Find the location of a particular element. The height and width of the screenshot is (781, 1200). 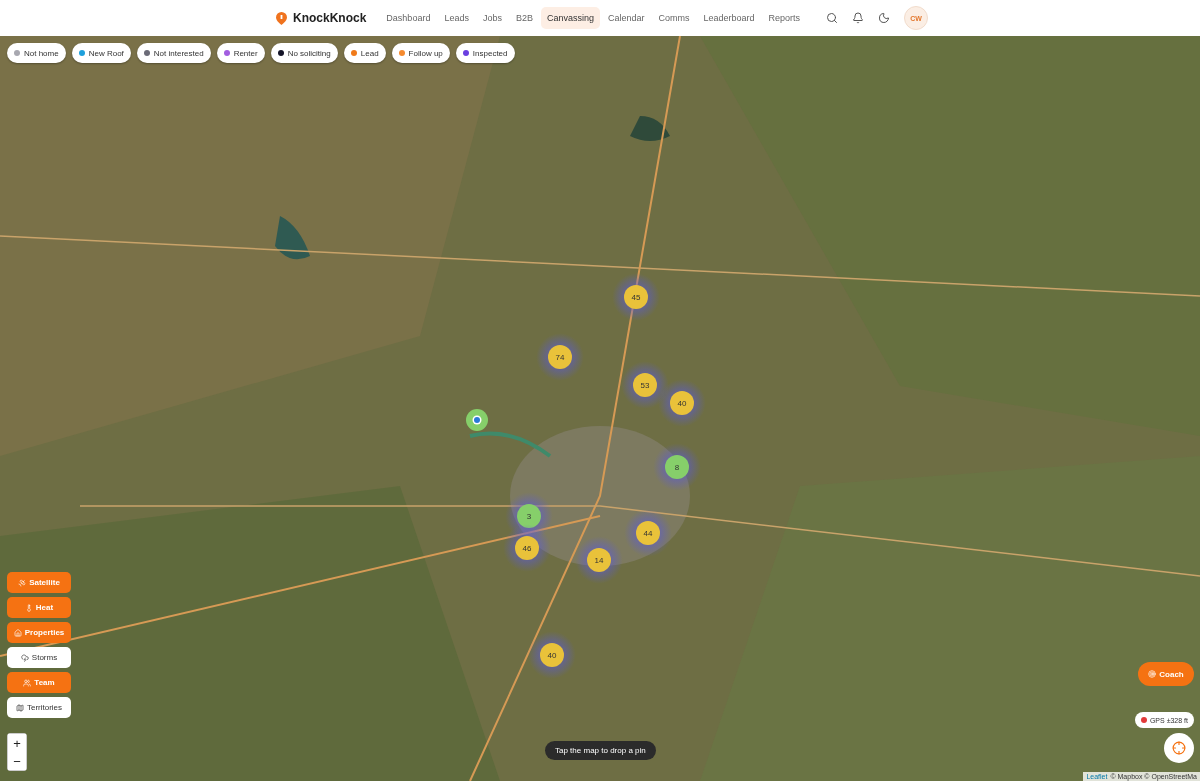

legend-chip: Renter is located at coordinates (240, 53).